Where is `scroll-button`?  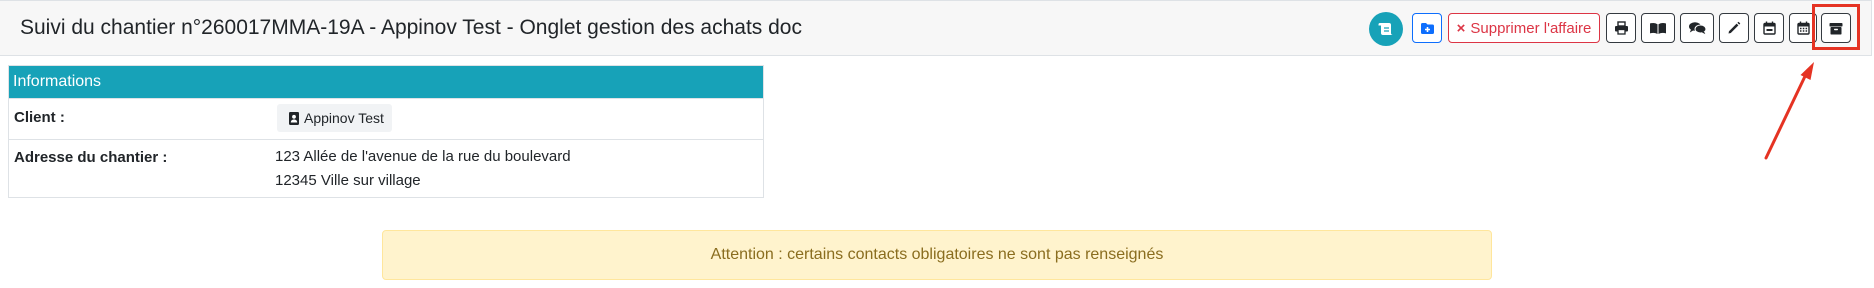
scroll-button is located at coordinates (1386, 29).